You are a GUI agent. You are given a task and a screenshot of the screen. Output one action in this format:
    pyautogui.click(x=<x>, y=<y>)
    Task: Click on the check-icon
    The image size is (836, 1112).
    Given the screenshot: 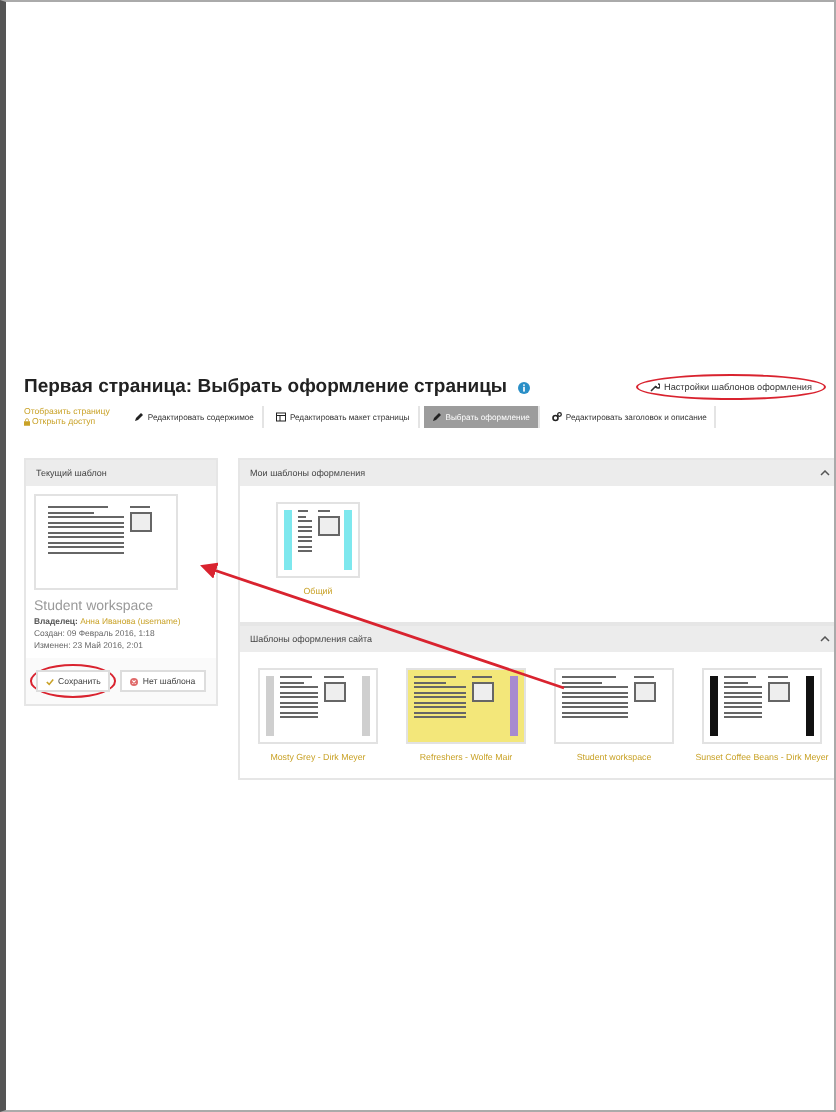 What is the action you would take?
    pyautogui.click(x=50, y=681)
    